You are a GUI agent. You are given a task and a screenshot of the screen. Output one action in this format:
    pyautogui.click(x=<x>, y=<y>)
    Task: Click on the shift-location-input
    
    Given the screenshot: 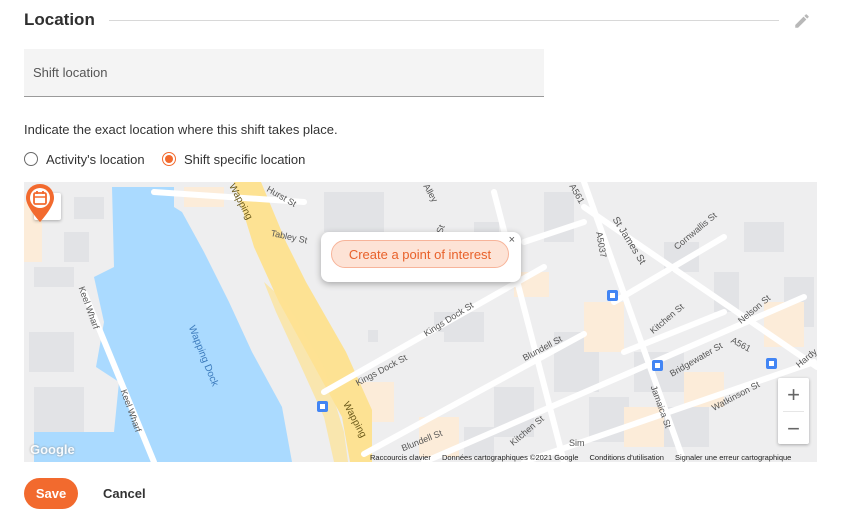 What is the action you would take?
    pyautogui.click(x=284, y=72)
    